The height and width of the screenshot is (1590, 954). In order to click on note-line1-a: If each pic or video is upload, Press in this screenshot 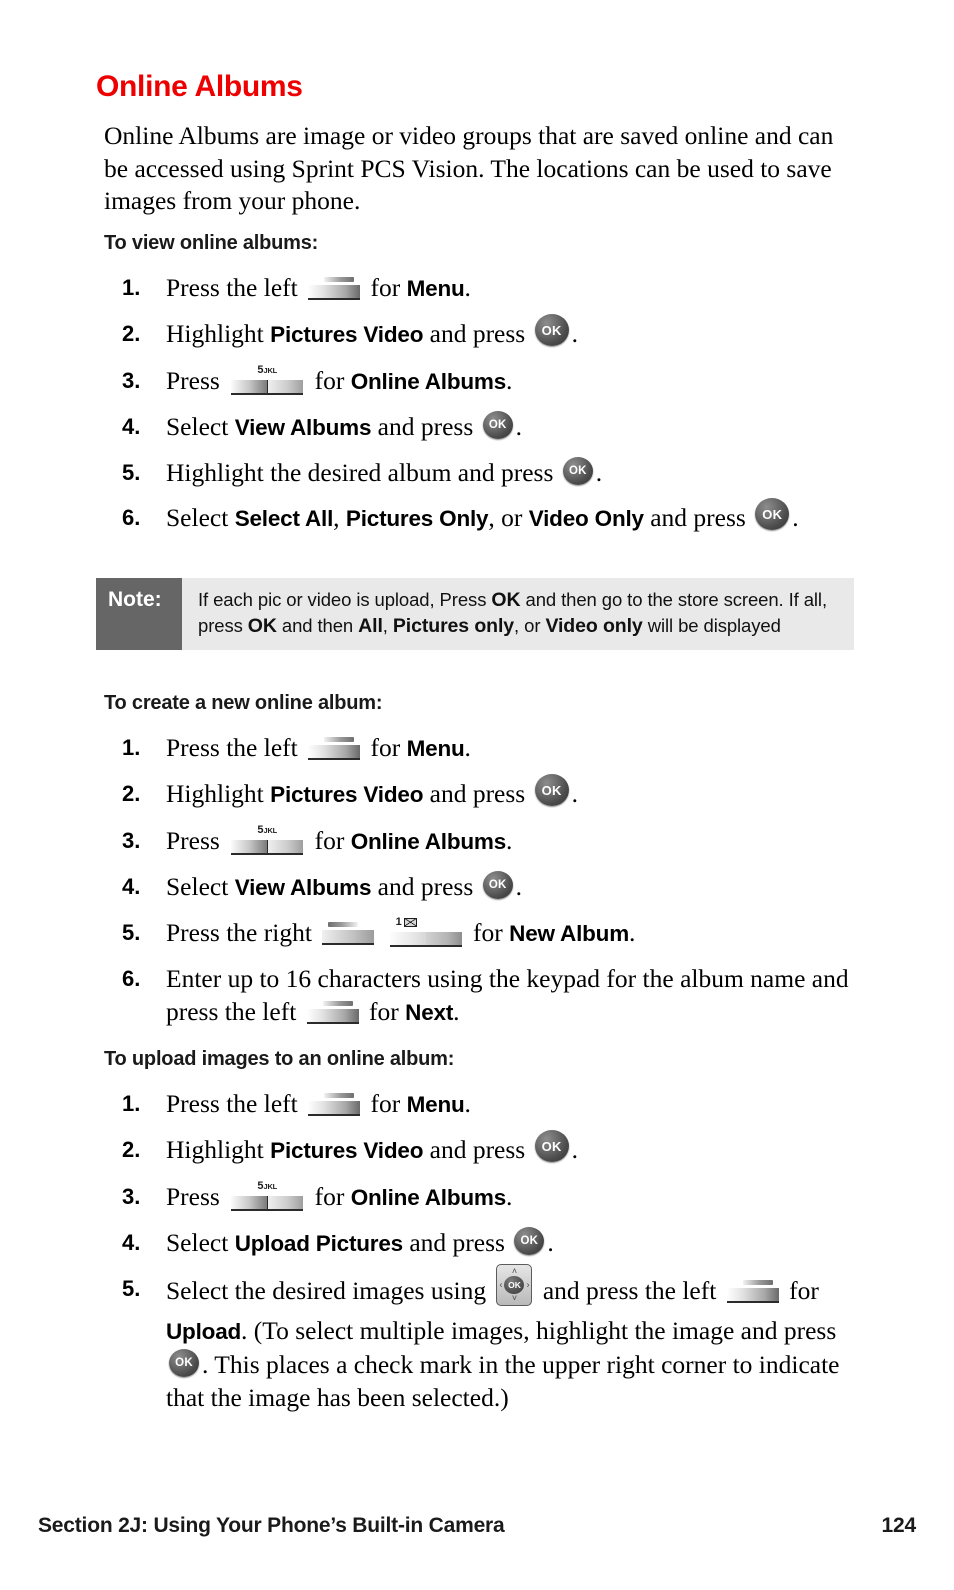, I will do `click(342, 599)`.